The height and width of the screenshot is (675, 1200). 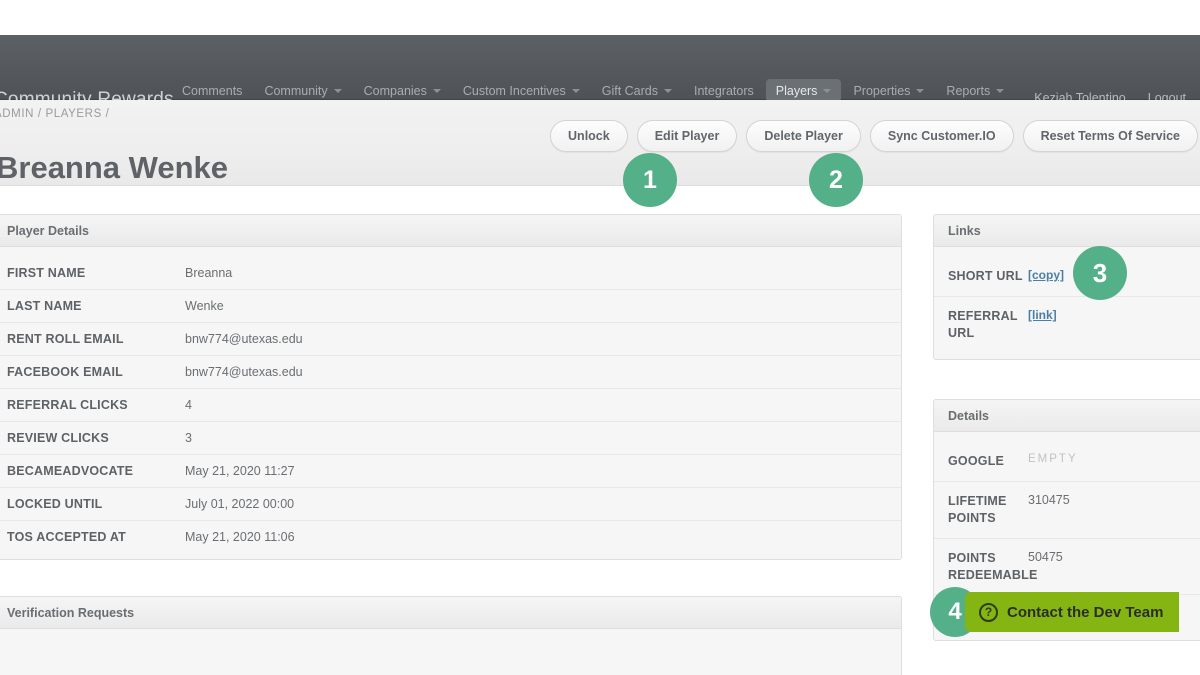 I want to click on detail-row: REVIEW CLICKS 3, so click(x=450, y=438).